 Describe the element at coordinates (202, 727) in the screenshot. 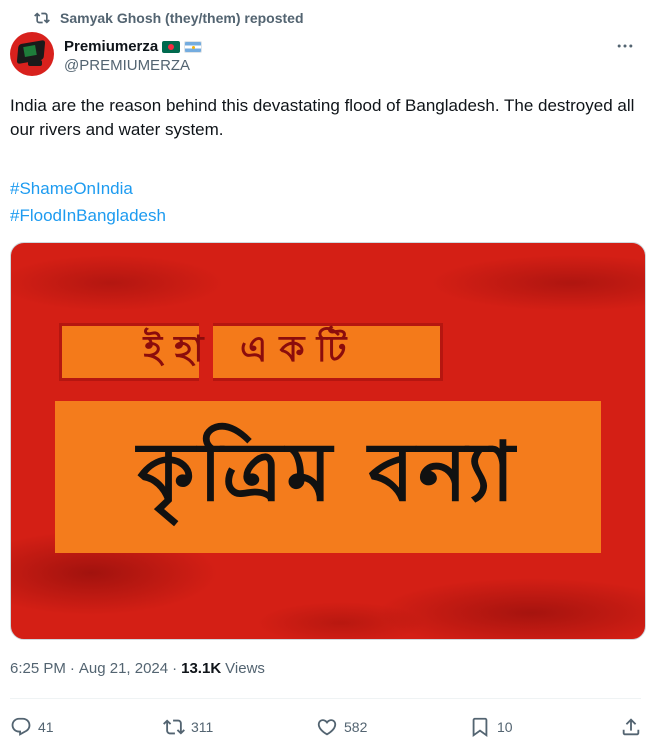

I see `repost-count: 311` at that location.